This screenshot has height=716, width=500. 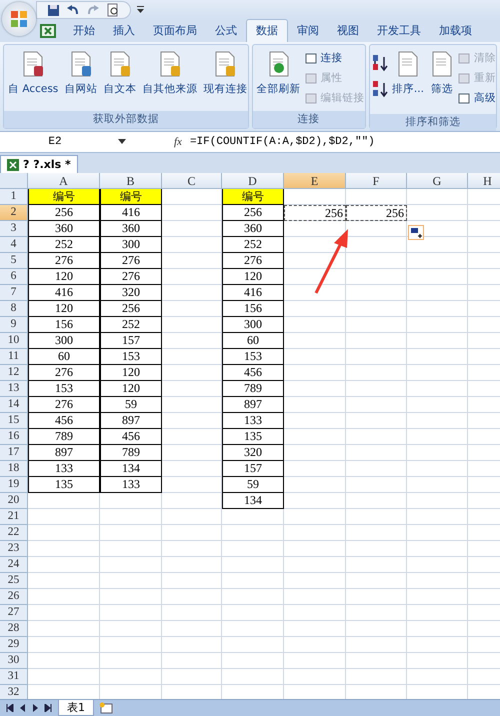 What do you see at coordinates (14, 565) in the screenshot?
I see `row-header: 24` at bounding box center [14, 565].